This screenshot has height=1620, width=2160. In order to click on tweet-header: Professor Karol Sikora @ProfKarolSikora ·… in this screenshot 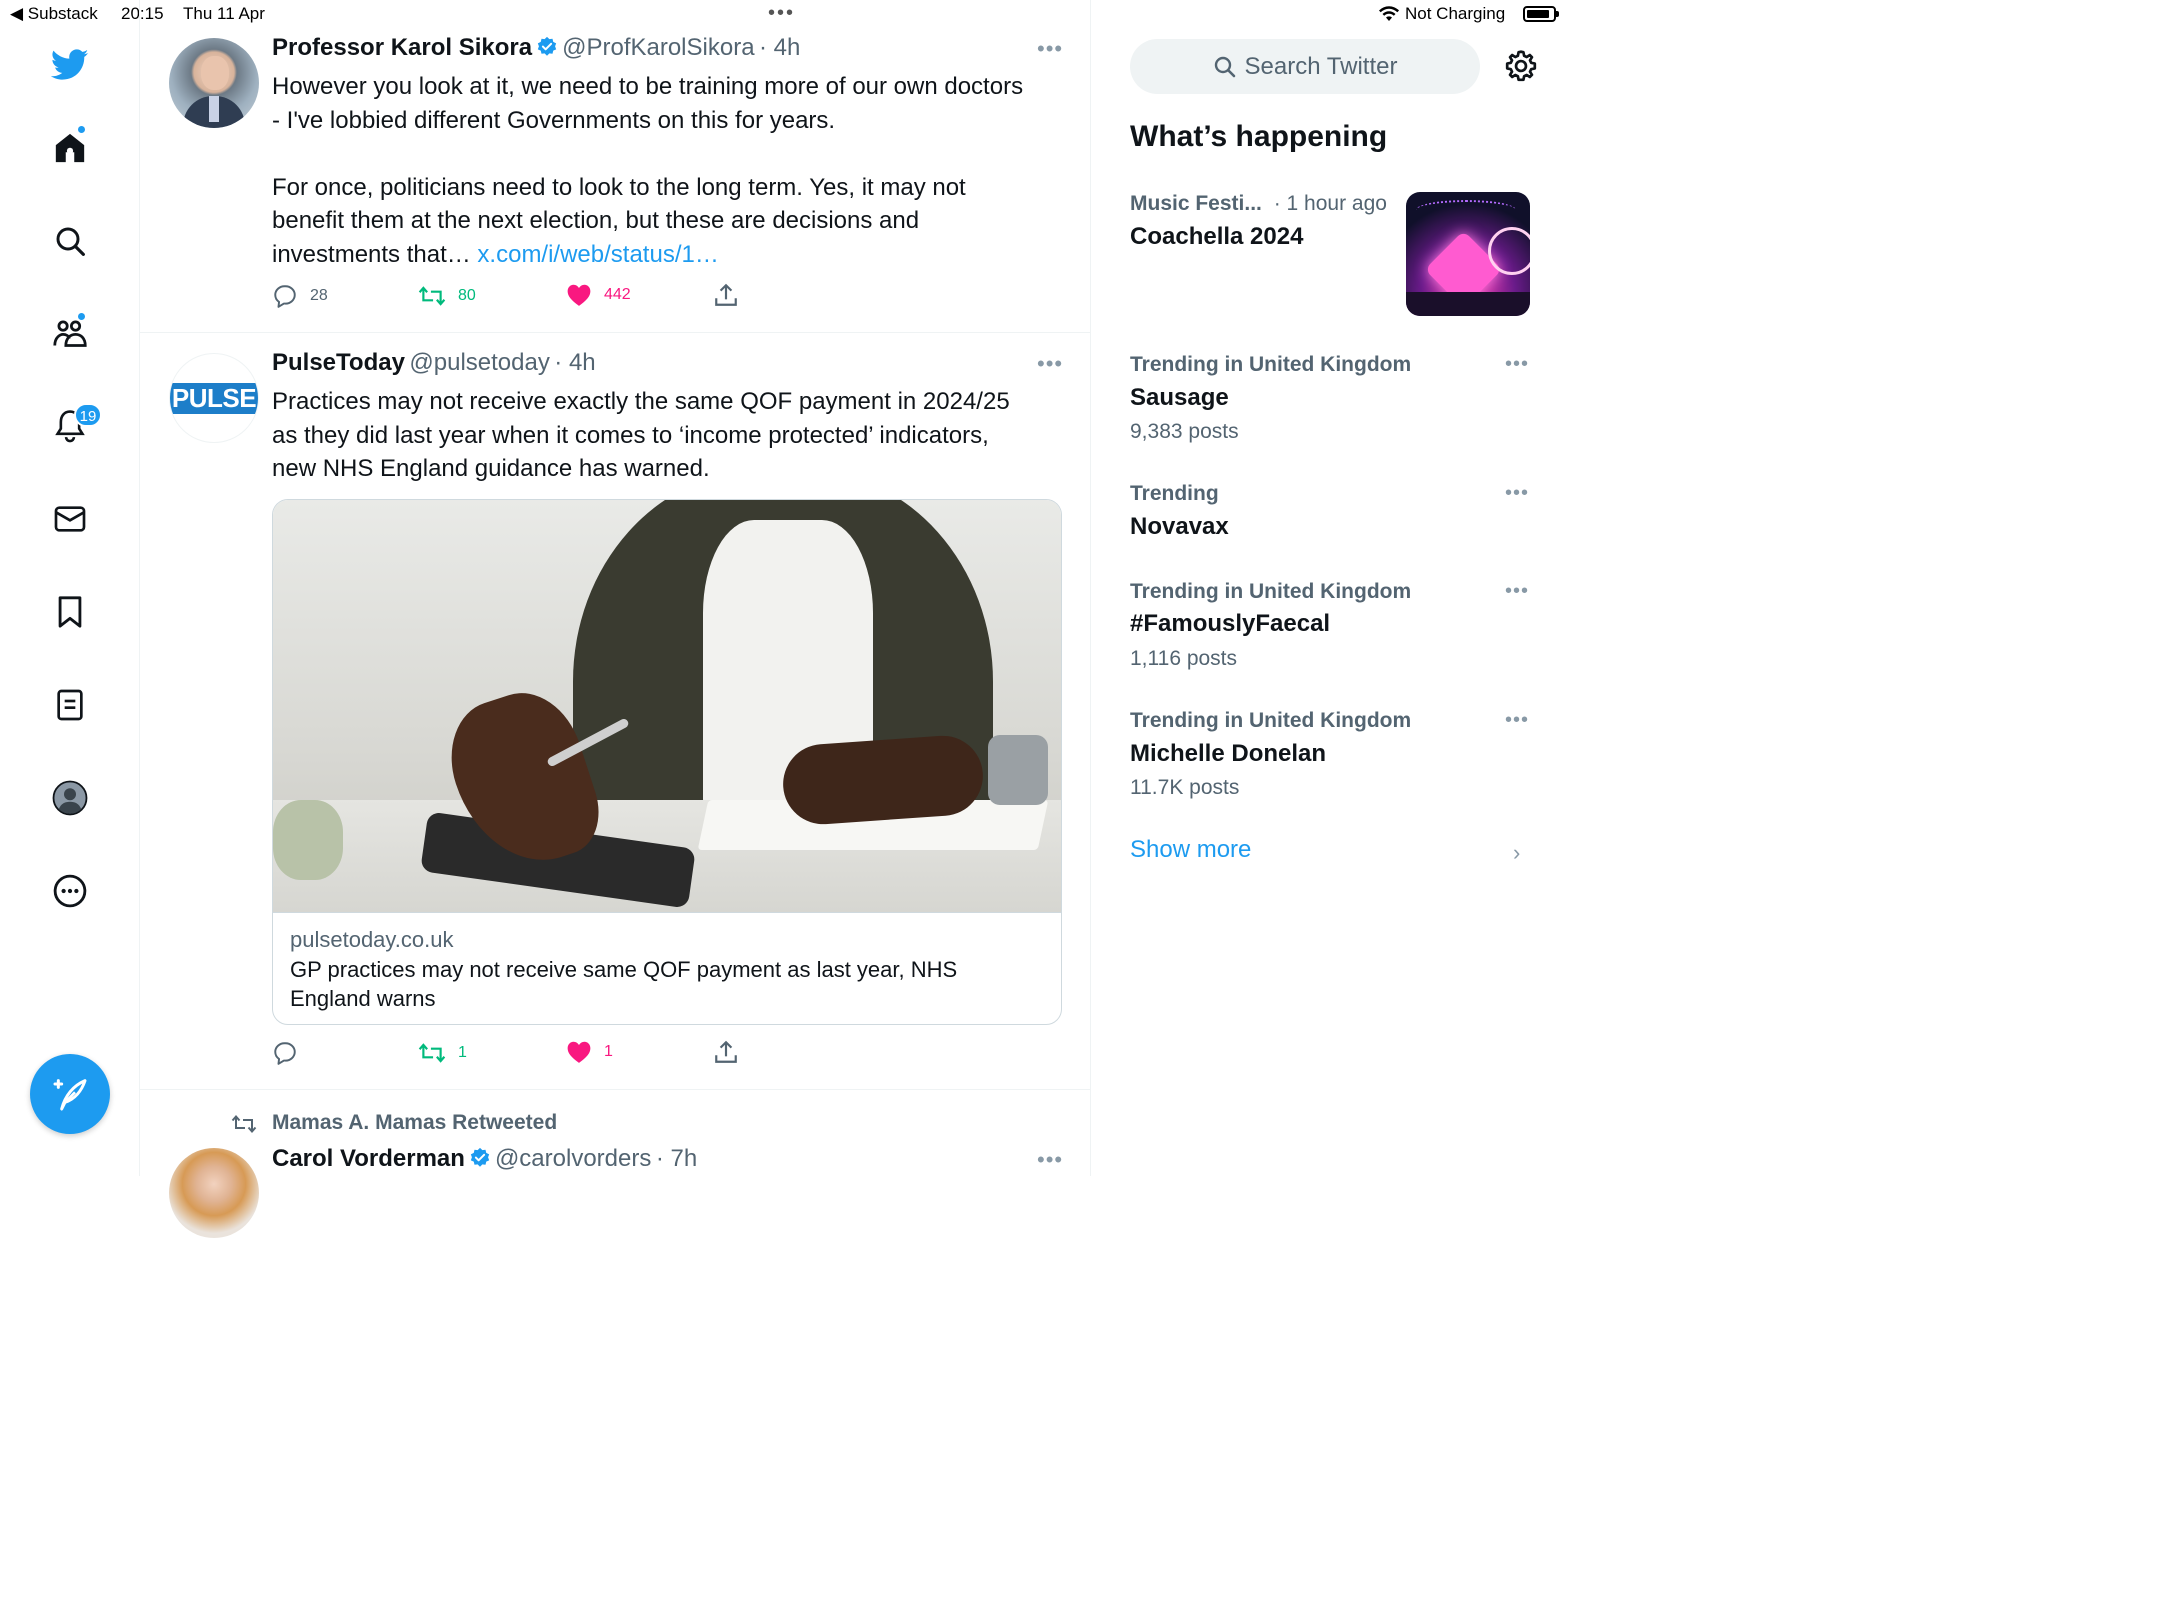, I will do `click(536, 48)`.